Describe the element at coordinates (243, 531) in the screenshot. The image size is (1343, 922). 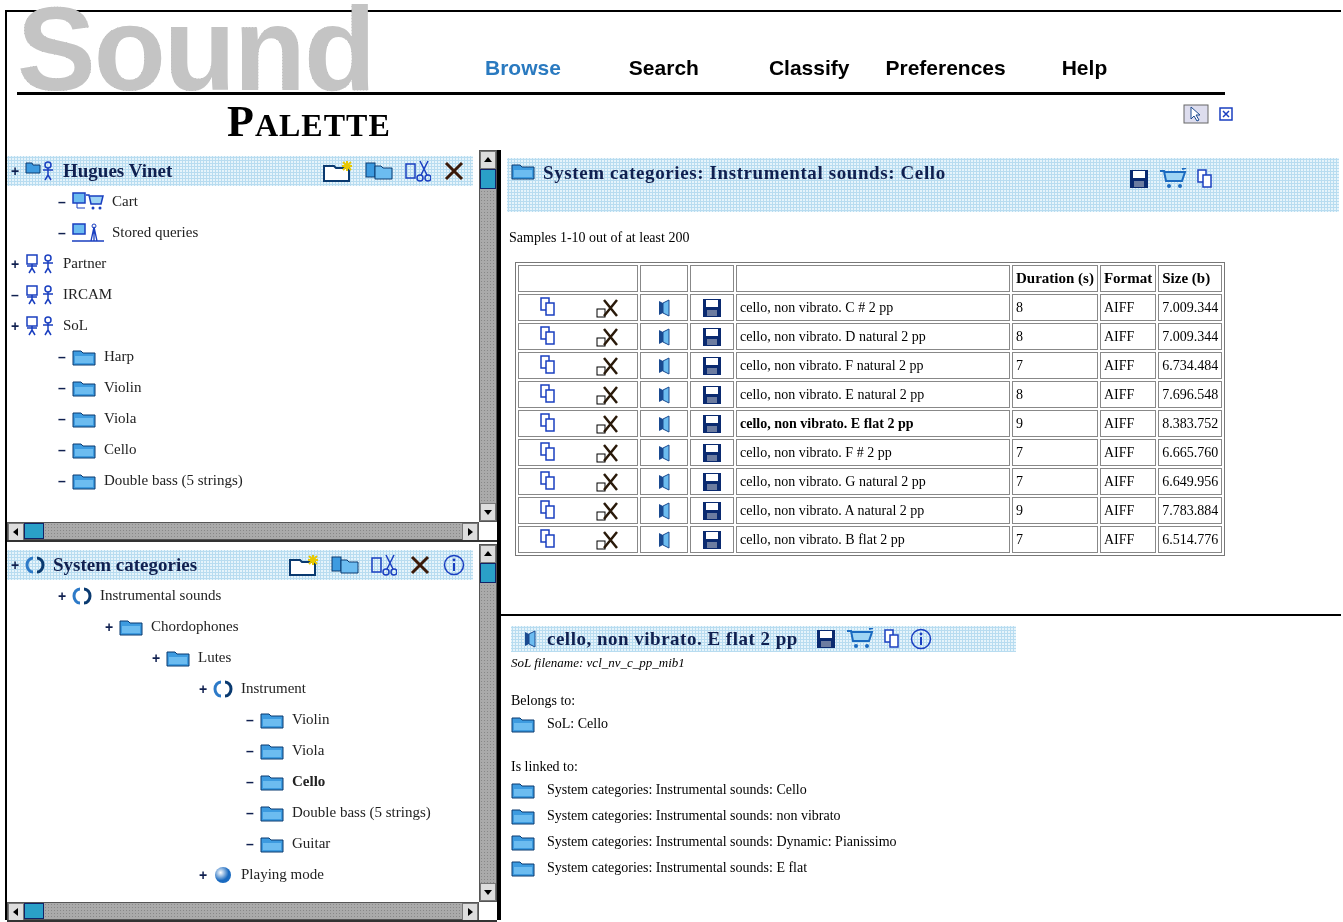
I see `horizontal-scrollbar` at that location.